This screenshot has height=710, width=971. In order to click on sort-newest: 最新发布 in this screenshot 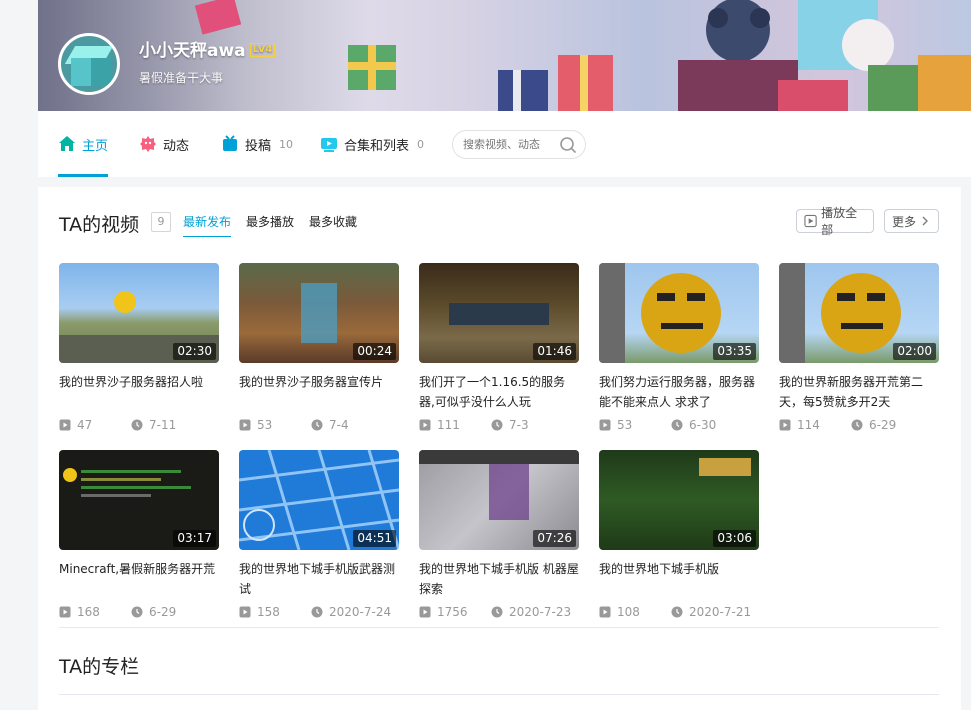, I will do `click(207, 225)`.